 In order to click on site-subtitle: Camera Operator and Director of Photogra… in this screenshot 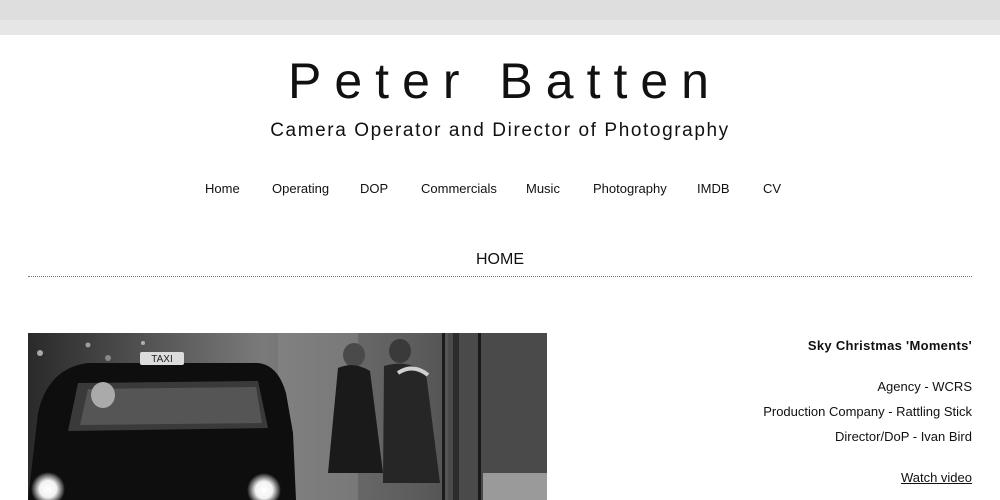, I will do `click(500, 130)`.